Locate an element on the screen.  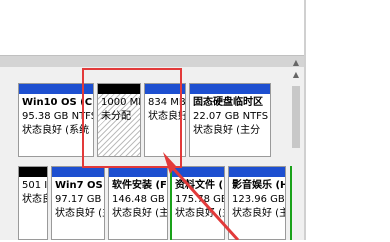
partition-size: 146.48 GB NTFS is located at coordinates (139, 199).